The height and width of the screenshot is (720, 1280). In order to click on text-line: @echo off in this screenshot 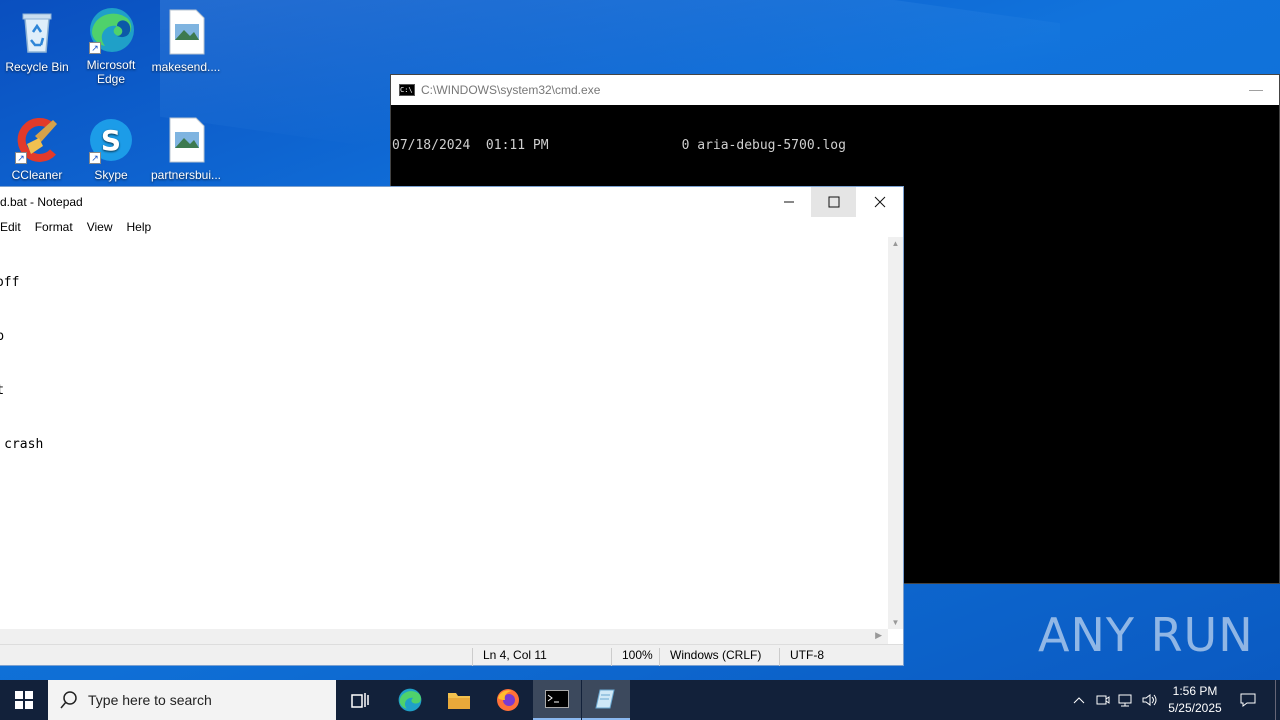, I will do `click(10, 282)`.